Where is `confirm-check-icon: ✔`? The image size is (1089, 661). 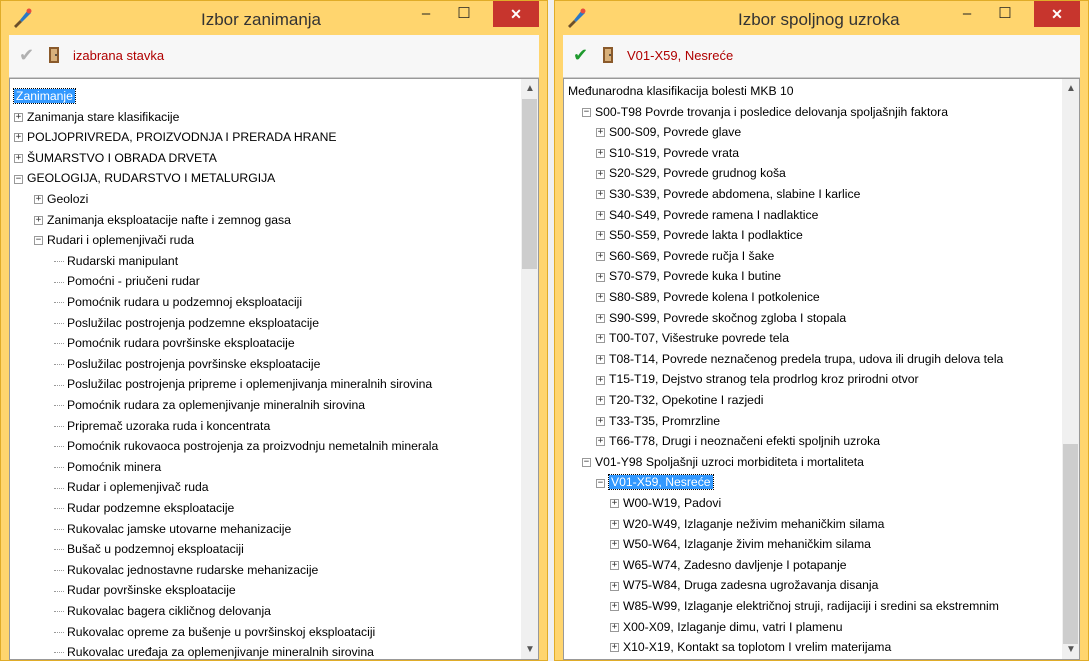
confirm-check-icon: ✔ is located at coordinates (580, 55).